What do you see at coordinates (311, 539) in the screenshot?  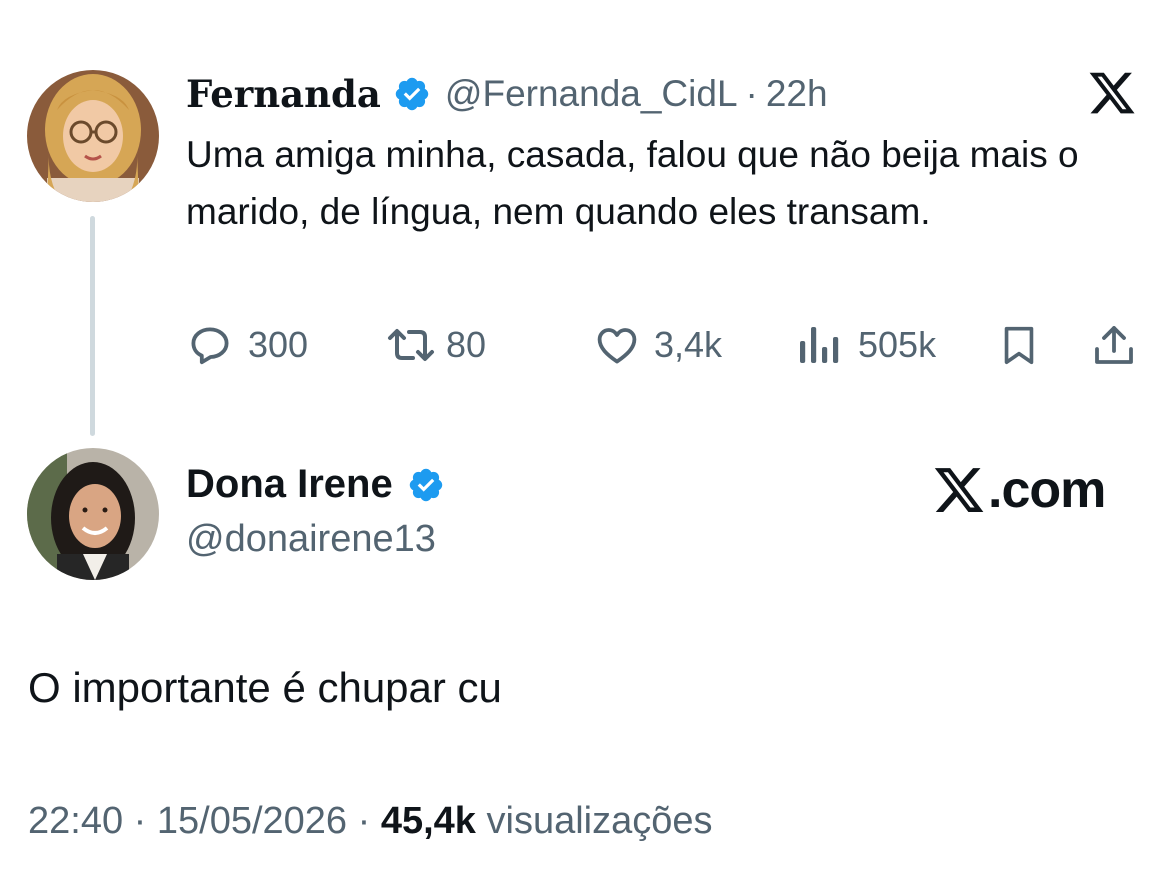 I see `author-handle-dona-irene: @donairene13` at bounding box center [311, 539].